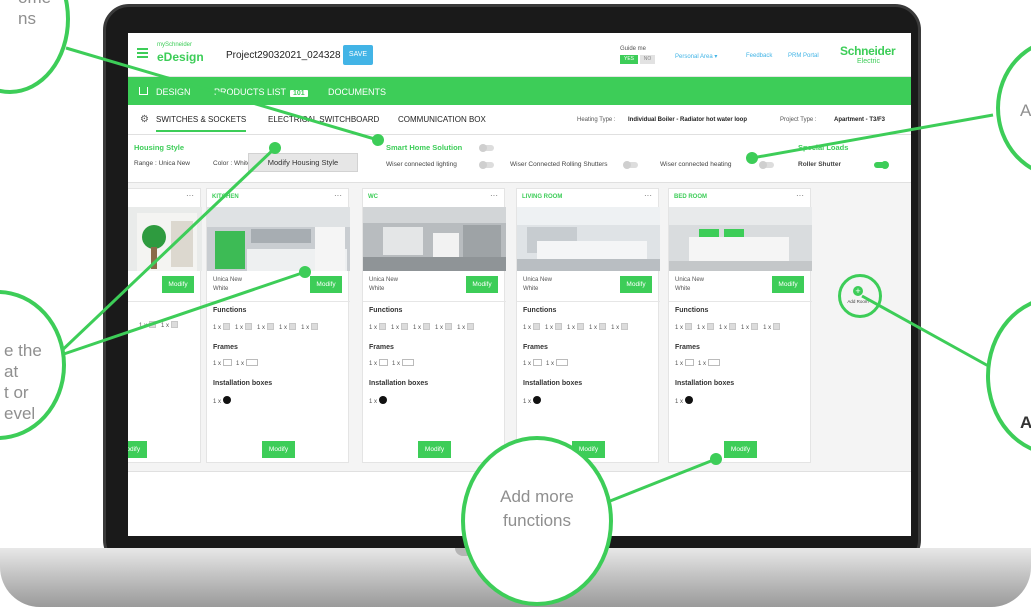 The height and width of the screenshot is (607, 1031). Describe the element at coordinates (537, 496) in the screenshot. I see `callout-text: Add more` at that location.